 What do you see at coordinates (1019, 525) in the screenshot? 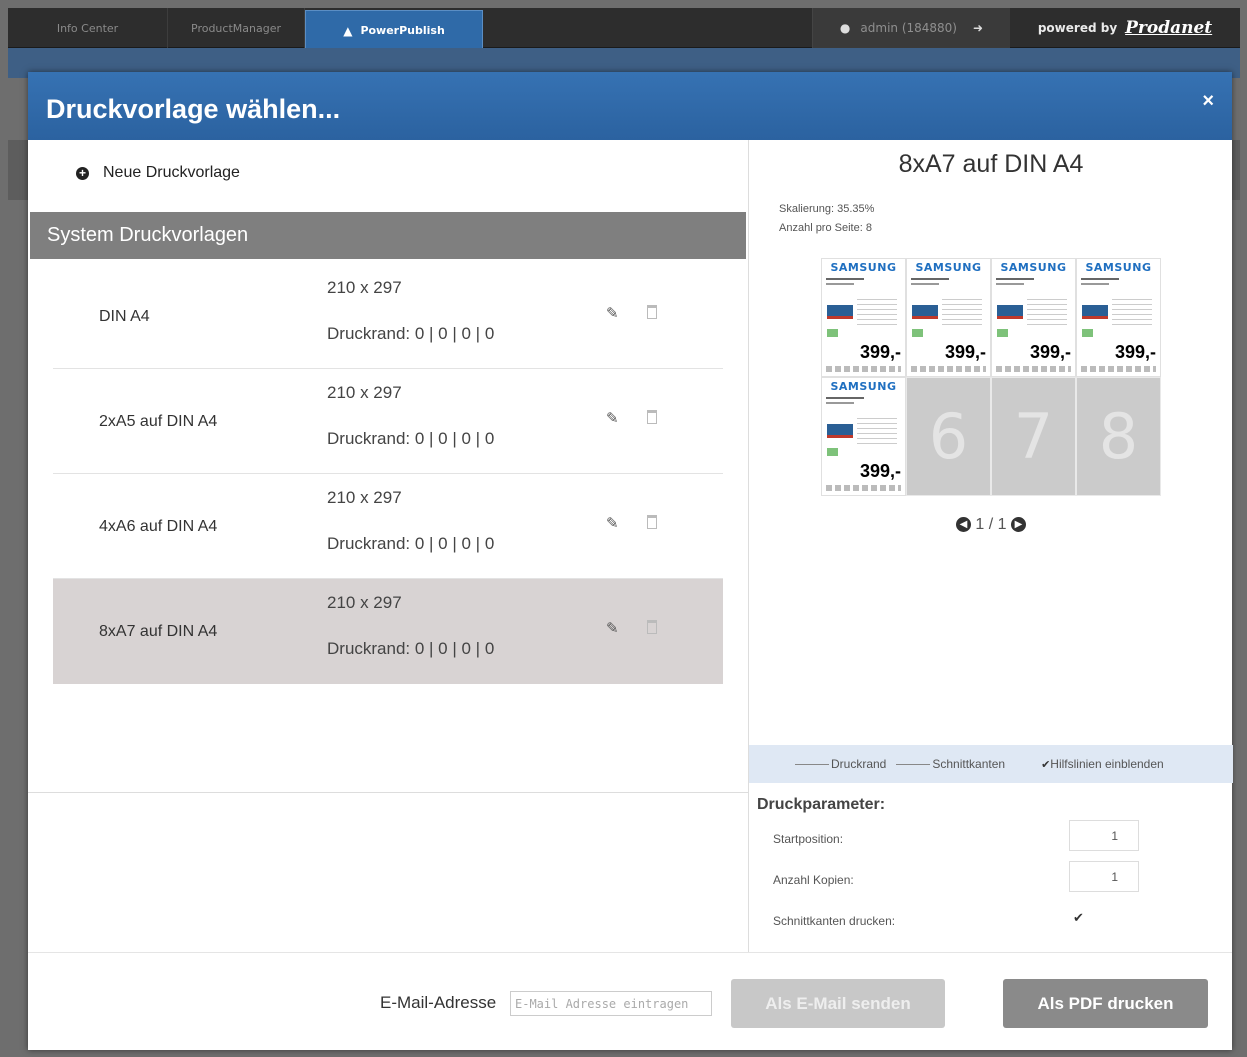
I see `next-page-icon: ▶` at bounding box center [1019, 525].